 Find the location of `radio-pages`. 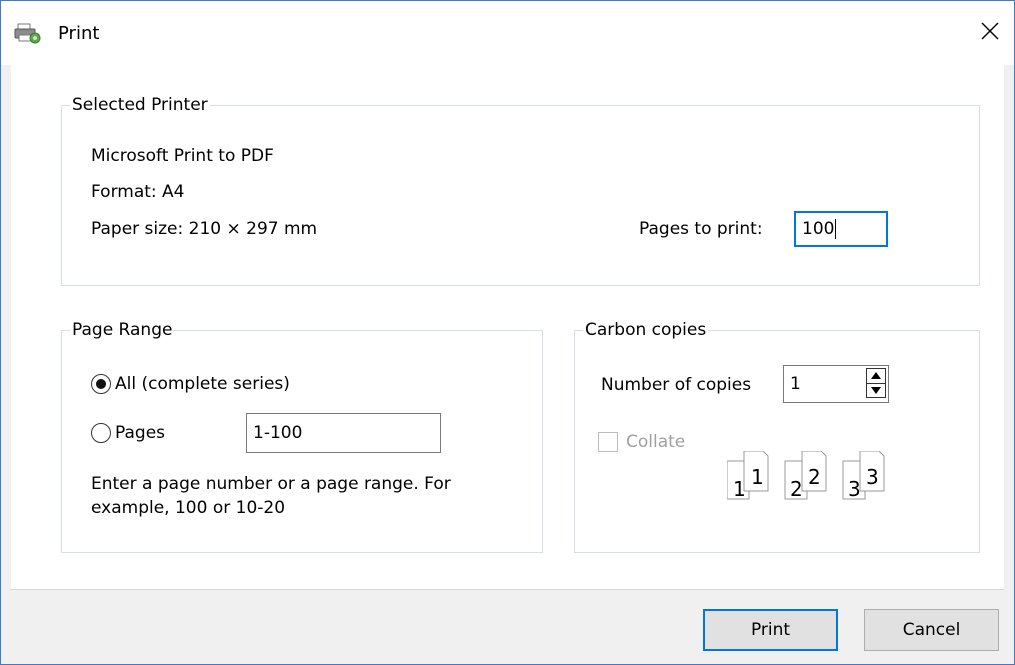

radio-pages is located at coordinates (101, 433).